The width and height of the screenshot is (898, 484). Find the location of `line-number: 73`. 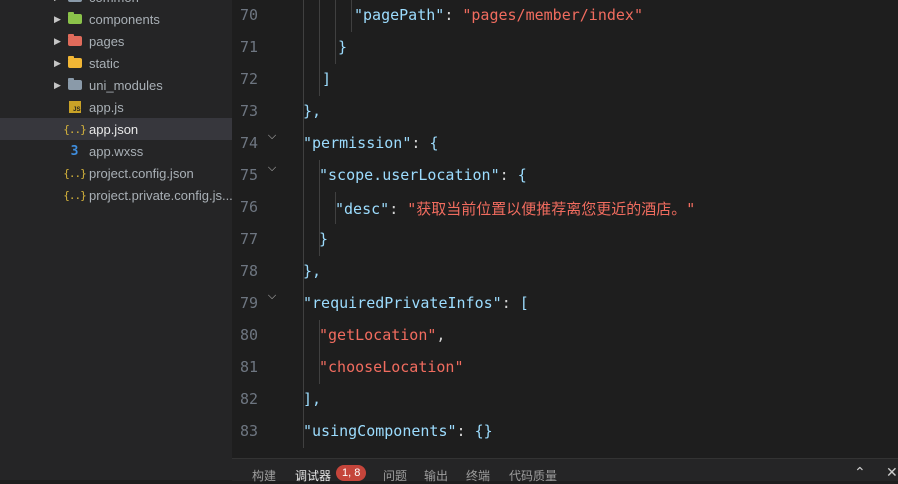

line-number: 73 is located at coordinates (248, 111).